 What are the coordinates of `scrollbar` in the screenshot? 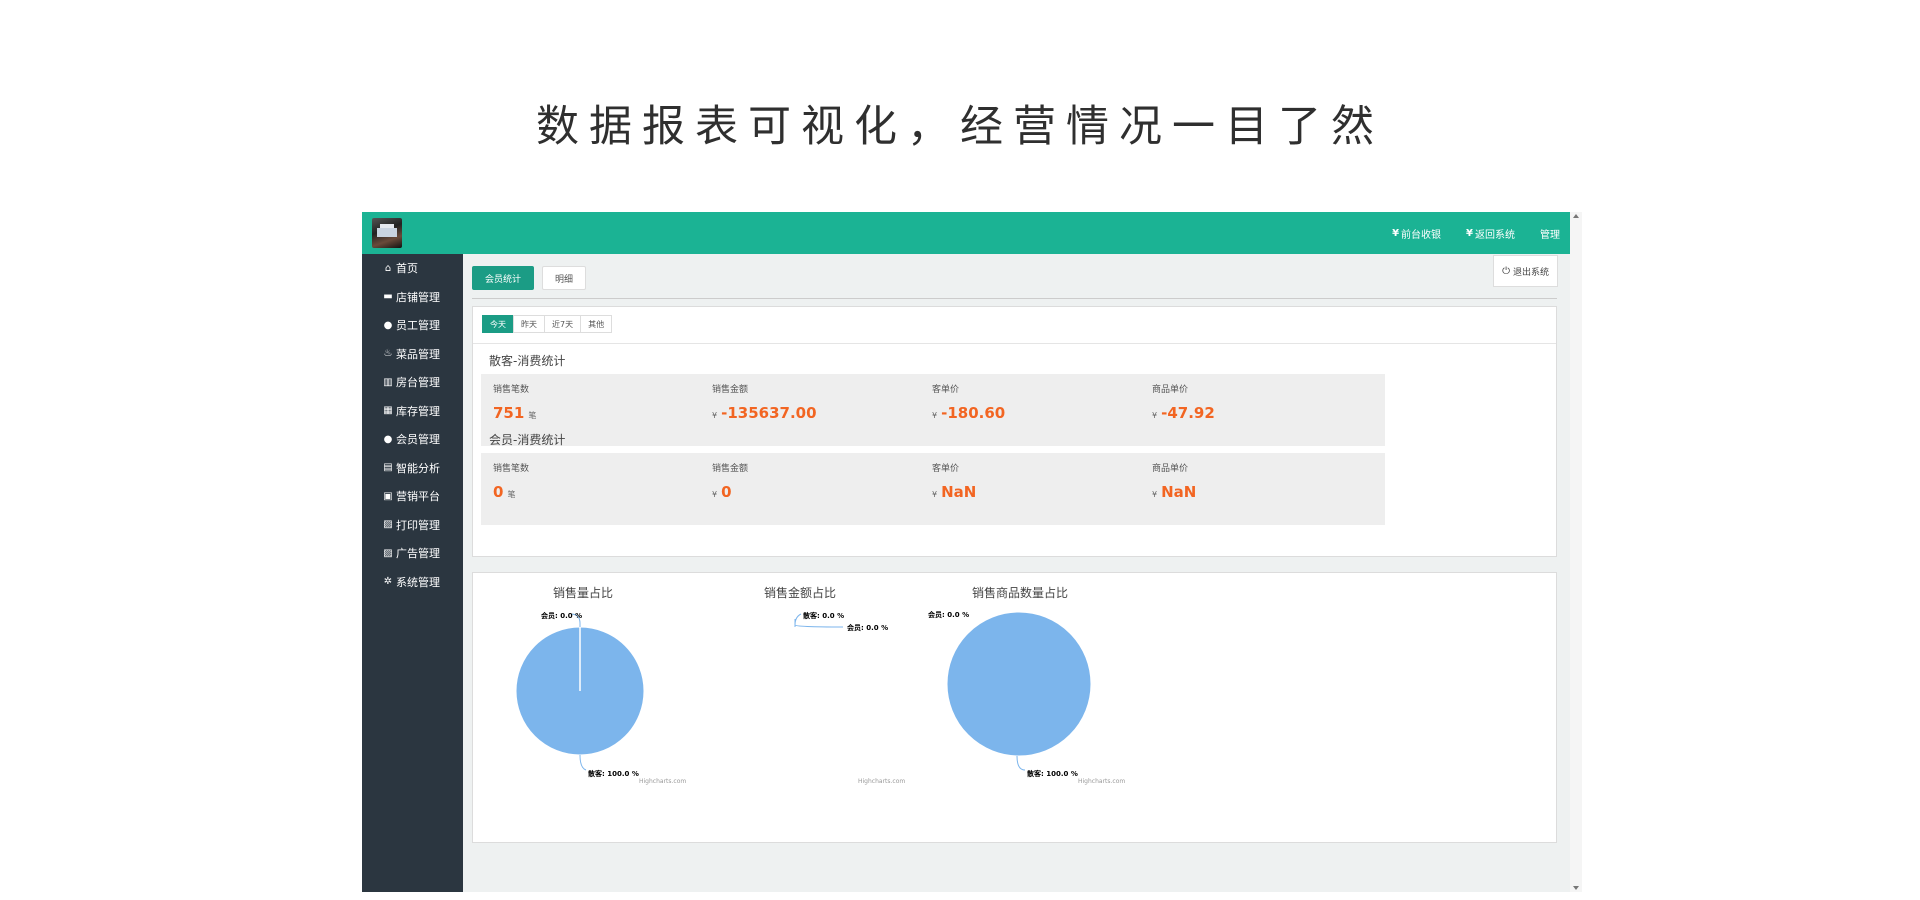 It's located at (1576, 552).